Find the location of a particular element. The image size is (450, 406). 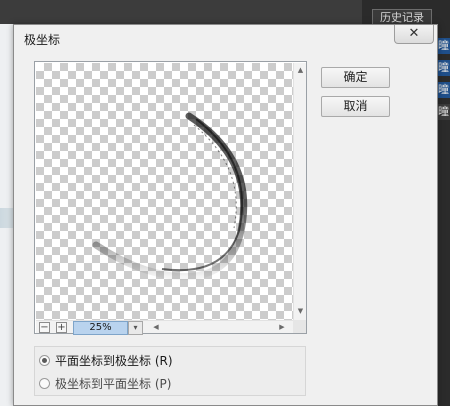

option-rect-to-polar: 平面坐标到极坐标 (R) is located at coordinates (106, 360).